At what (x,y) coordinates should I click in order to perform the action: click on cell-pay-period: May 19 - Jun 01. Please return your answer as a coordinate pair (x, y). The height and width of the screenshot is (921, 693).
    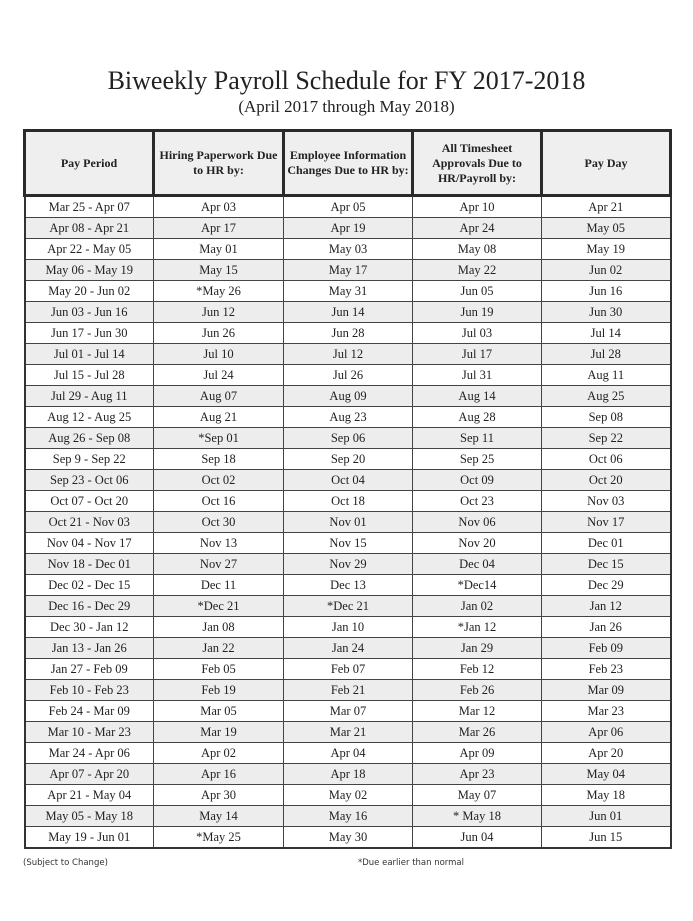
    Looking at the image, I should click on (89, 837).